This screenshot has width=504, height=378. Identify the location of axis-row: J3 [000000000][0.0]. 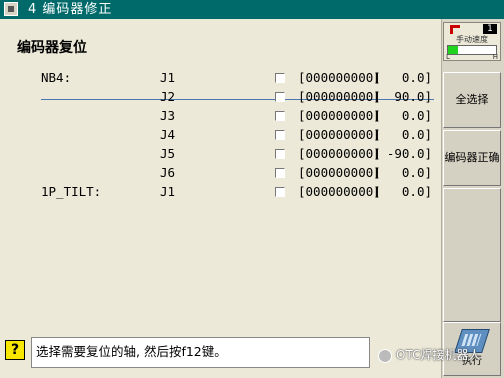
(220, 115).